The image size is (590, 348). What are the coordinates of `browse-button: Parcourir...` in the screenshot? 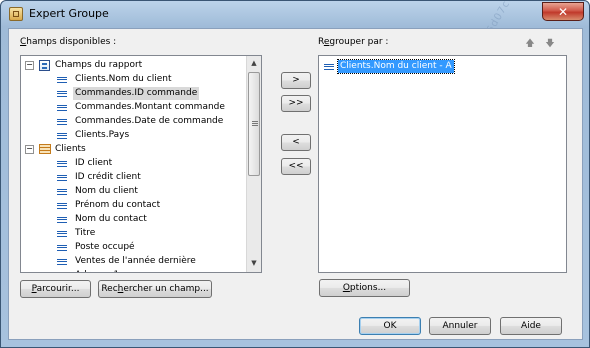 It's located at (55, 289).